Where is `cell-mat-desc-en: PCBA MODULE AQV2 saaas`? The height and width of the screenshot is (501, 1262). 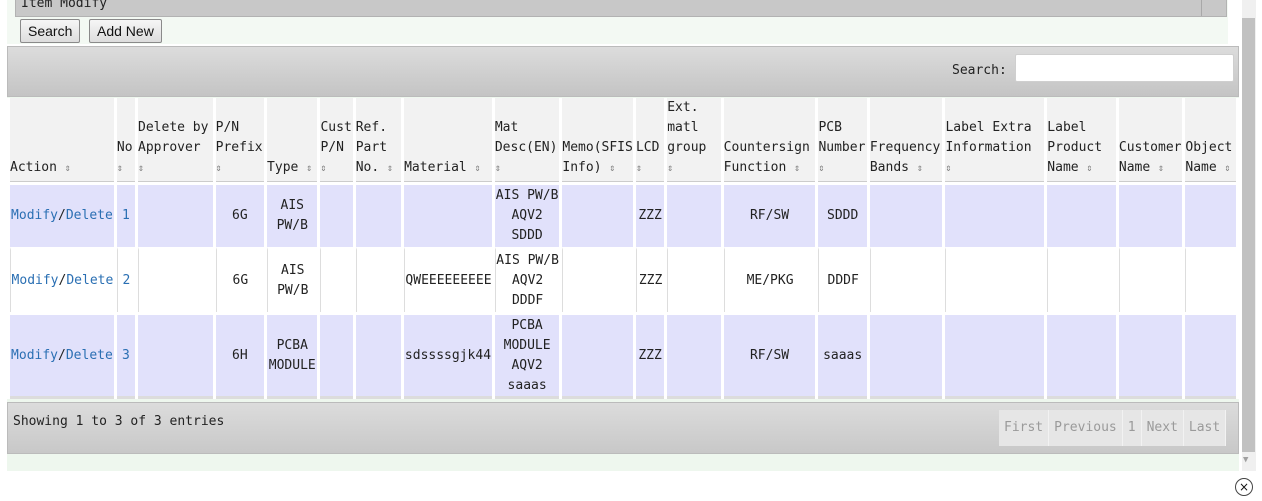
cell-mat-desc-en: PCBA MODULE AQV2 saaas is located at coordinates (527, 355).